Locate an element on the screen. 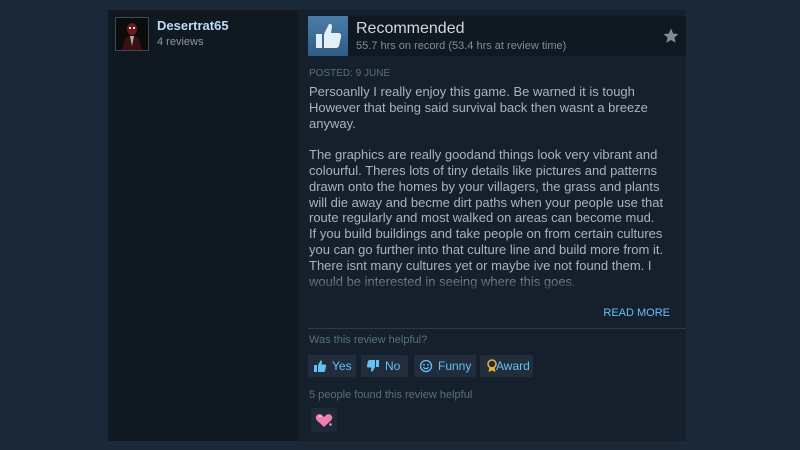  funny-button: Funny is located at coordinates (445, 366).